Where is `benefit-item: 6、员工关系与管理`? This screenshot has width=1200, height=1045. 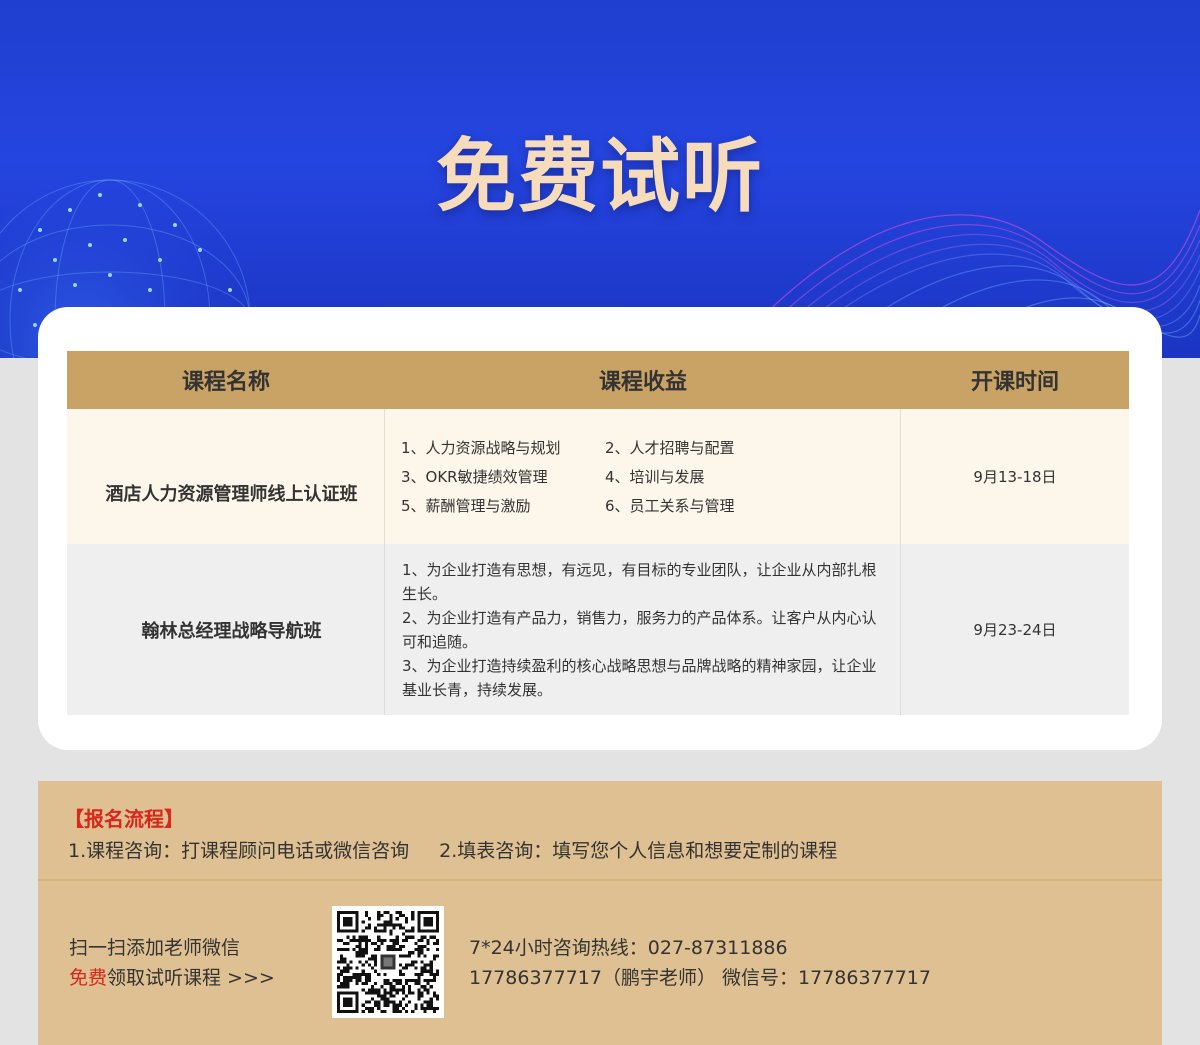
benefit-item: 6、员工关系与管理 is located at coordinates (670, 506).